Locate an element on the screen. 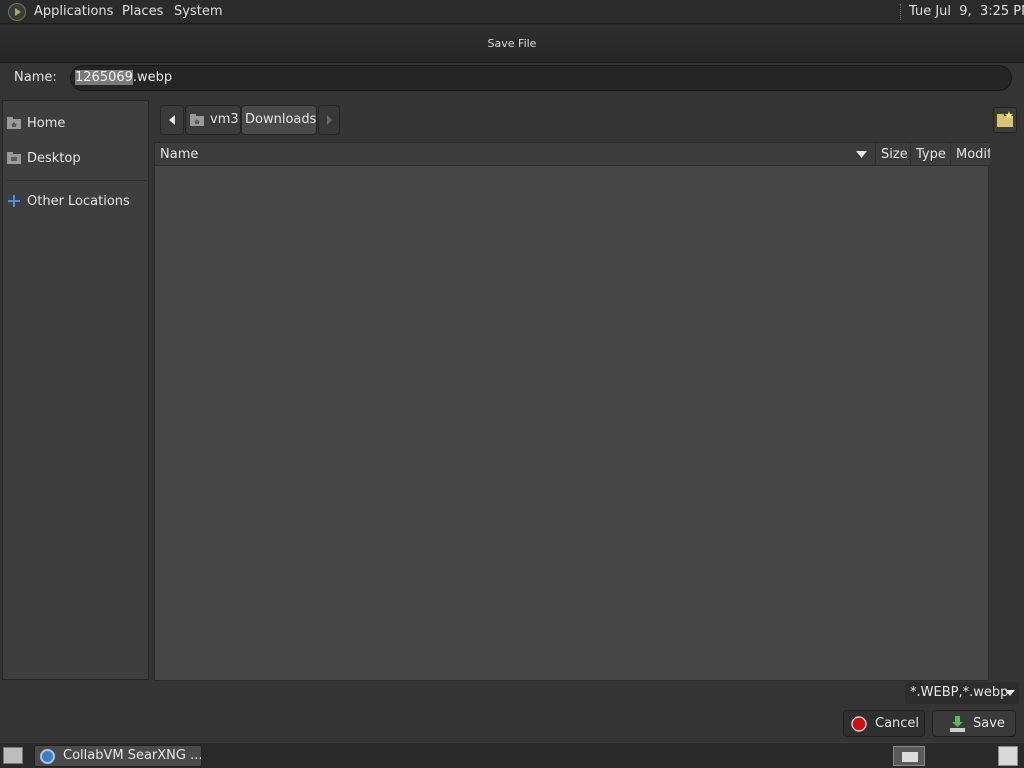  column-header-modified: Modif is located at coordinates (970, 154).